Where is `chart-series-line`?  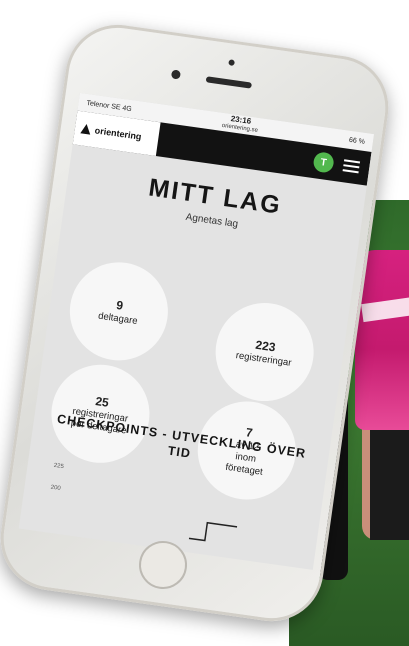
chart-series-line is located at coordinates (213, 531).